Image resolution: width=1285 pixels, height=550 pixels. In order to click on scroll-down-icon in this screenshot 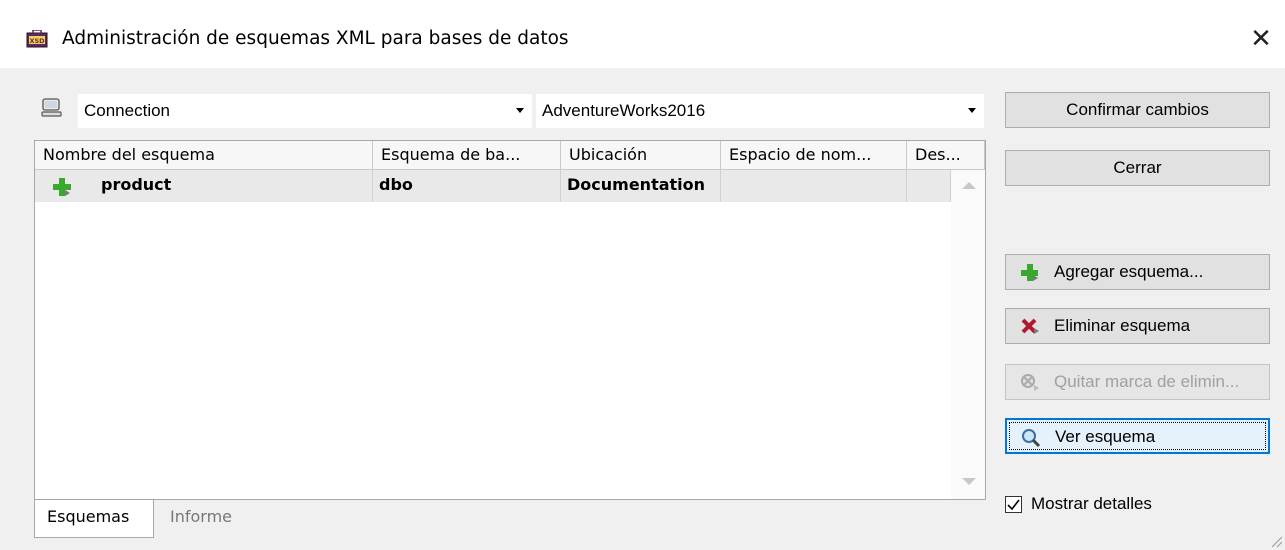, I will do `click(969, 481)`.